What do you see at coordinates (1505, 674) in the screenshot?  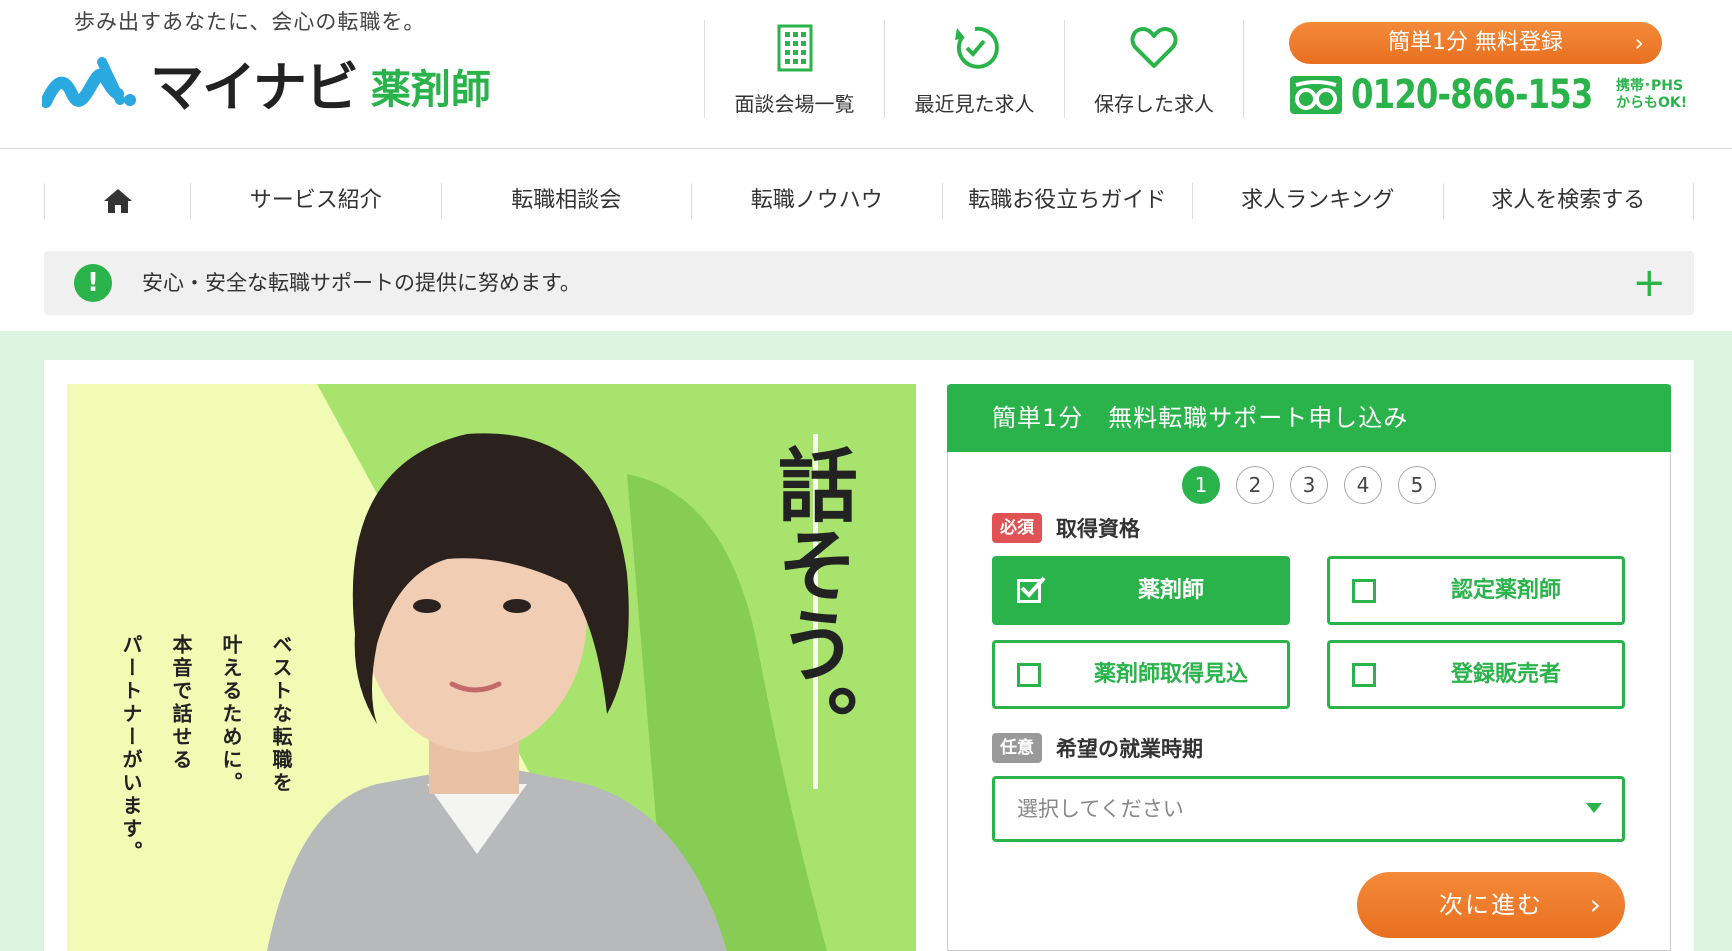 I see `option-label: 登録販売者` at bounding box center [1505, 674].